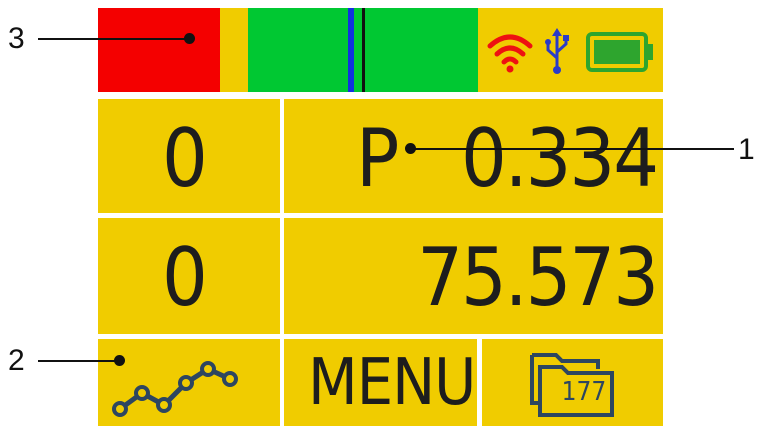 Image resolution: width=757 pixels, height=428 pixels. I want to click on level-marker-black, so click(363, 50).